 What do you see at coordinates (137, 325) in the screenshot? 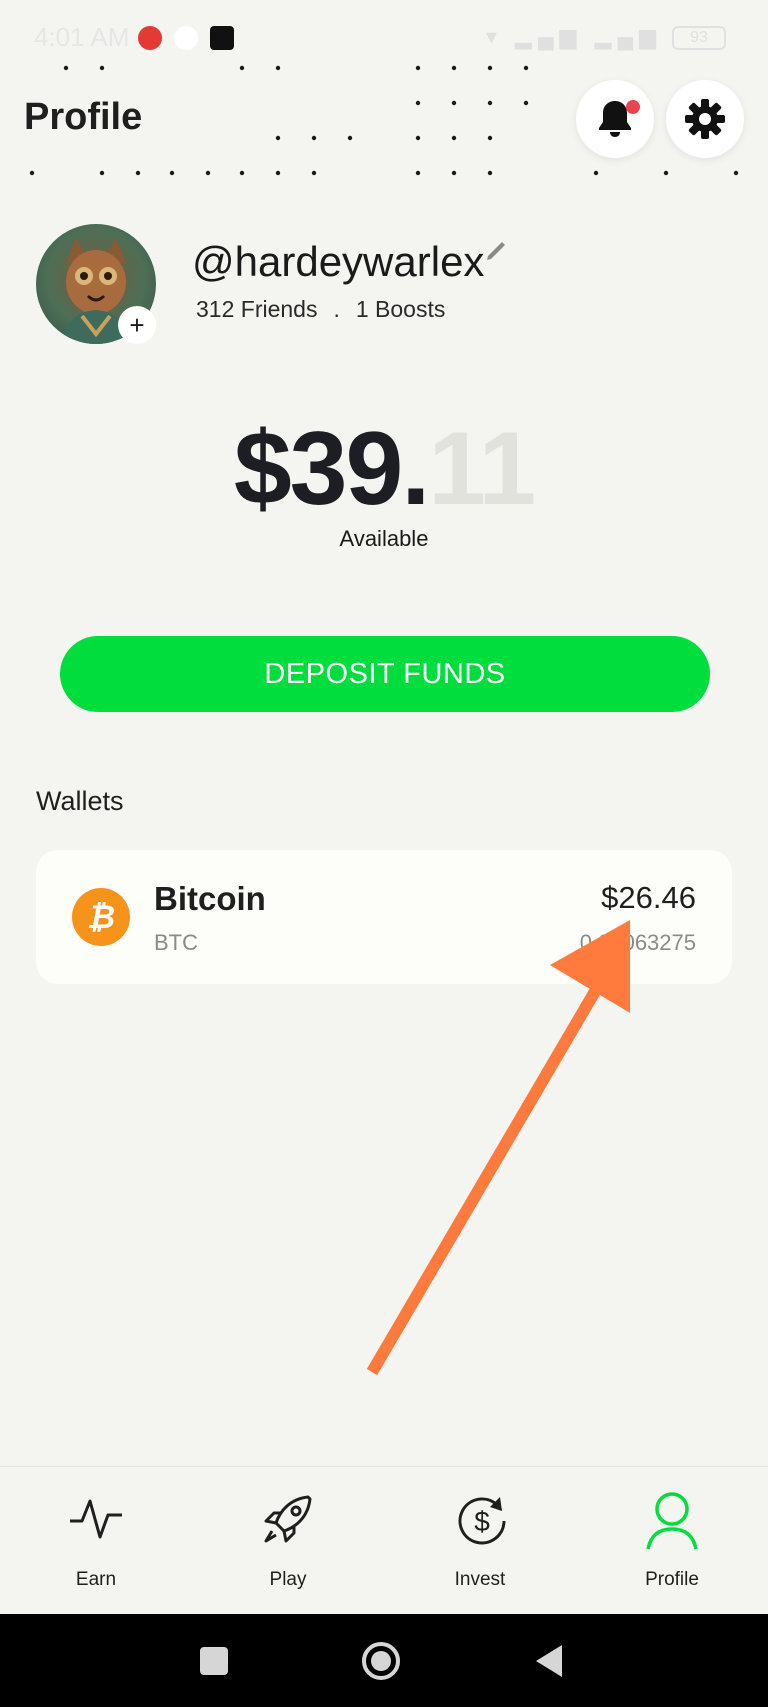
I see `add-avatar-button: +` at bounding box center [137, 325].